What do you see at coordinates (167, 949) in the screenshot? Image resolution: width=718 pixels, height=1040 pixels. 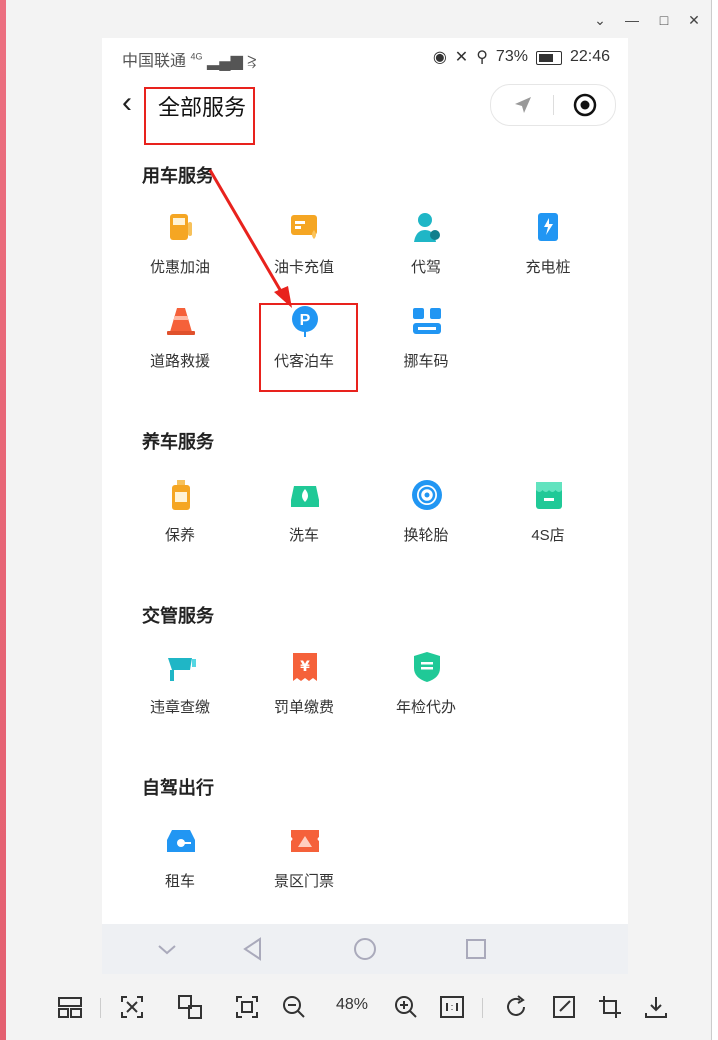 I see `chevron-down-icon` at bounding box center [167, 949].